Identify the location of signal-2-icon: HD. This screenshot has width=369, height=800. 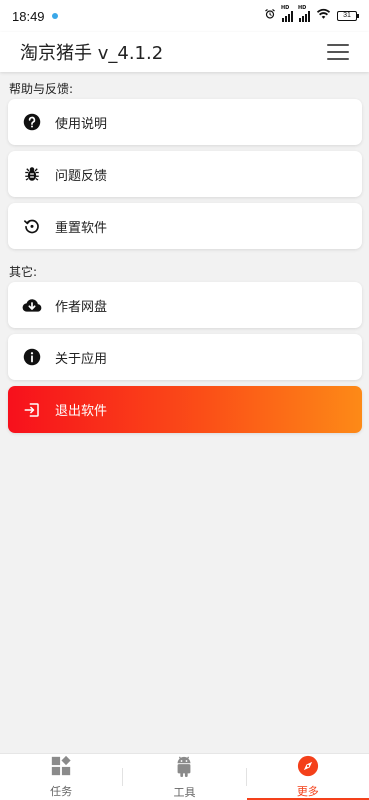
(304, 13).